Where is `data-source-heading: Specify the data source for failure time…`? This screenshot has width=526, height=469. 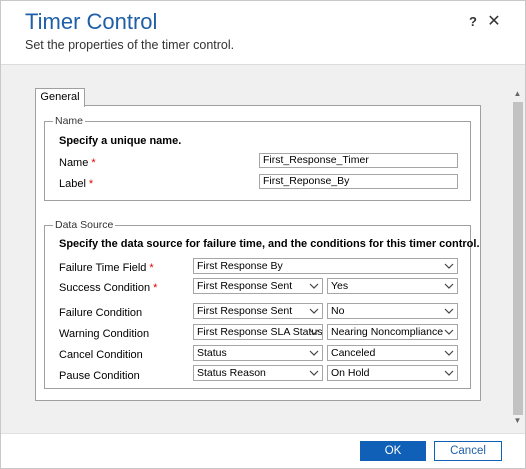 data-source-heading: Specify the data source for failure time… is located at coordinates (269, 244).